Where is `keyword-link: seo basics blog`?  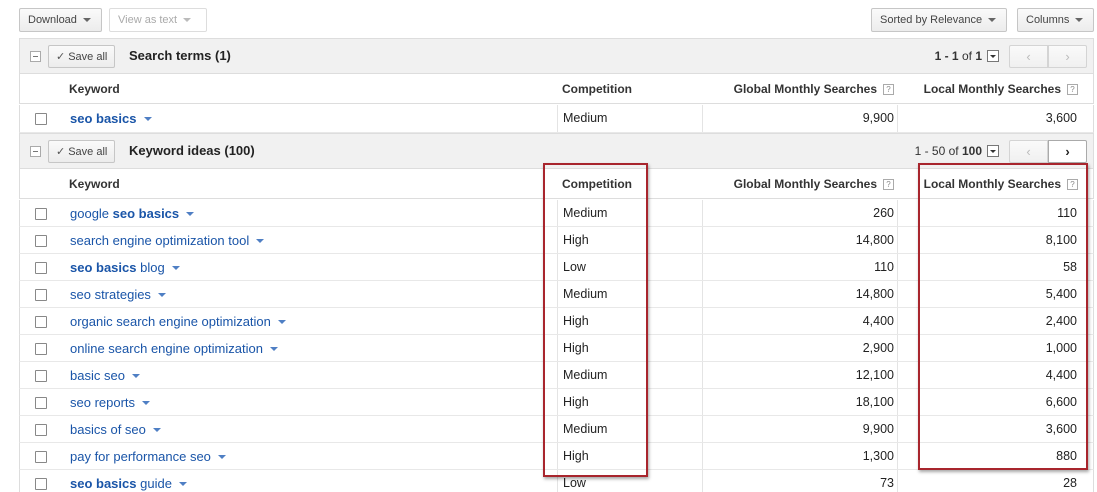
keyword-link: seo basics blog is located at coordinates (125, 267).